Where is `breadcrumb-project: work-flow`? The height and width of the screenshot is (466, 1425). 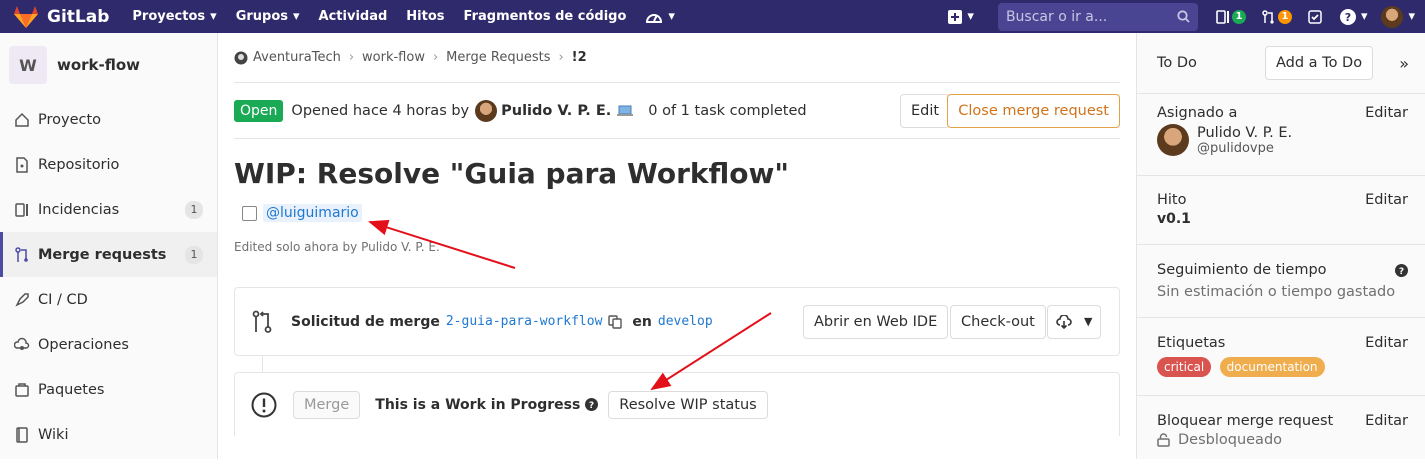
breadcrumb-project: work-flow is located at coordinates (393, 57).